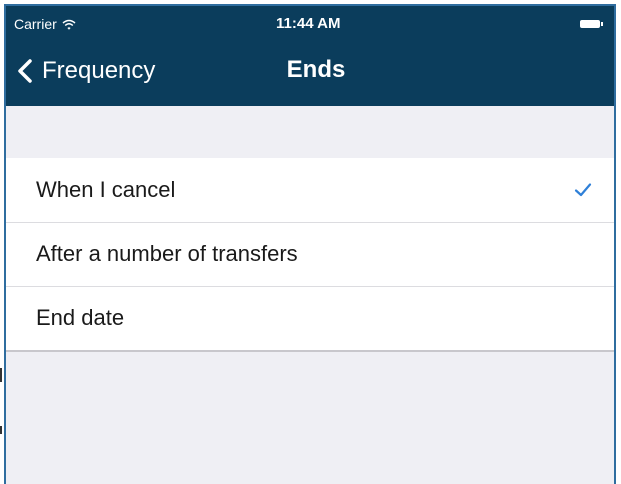  Describe the element at coordinates (99, 70) in the screenshot. I see `back-button-label: Frequency` at that location.